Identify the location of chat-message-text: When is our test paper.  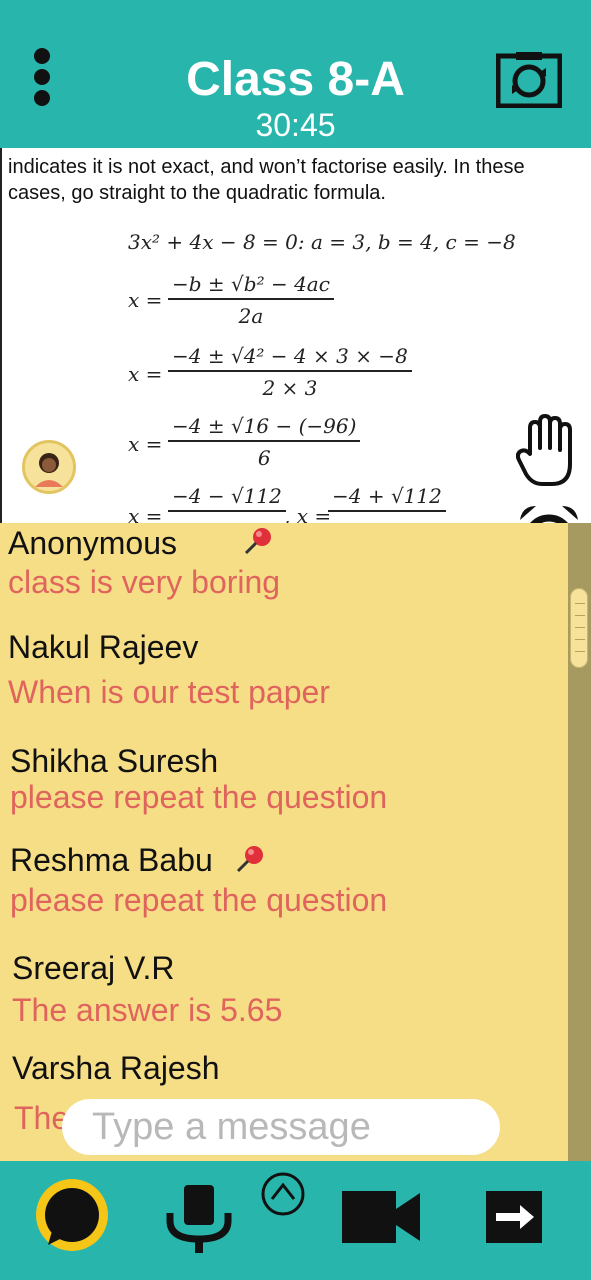
(169, 692).